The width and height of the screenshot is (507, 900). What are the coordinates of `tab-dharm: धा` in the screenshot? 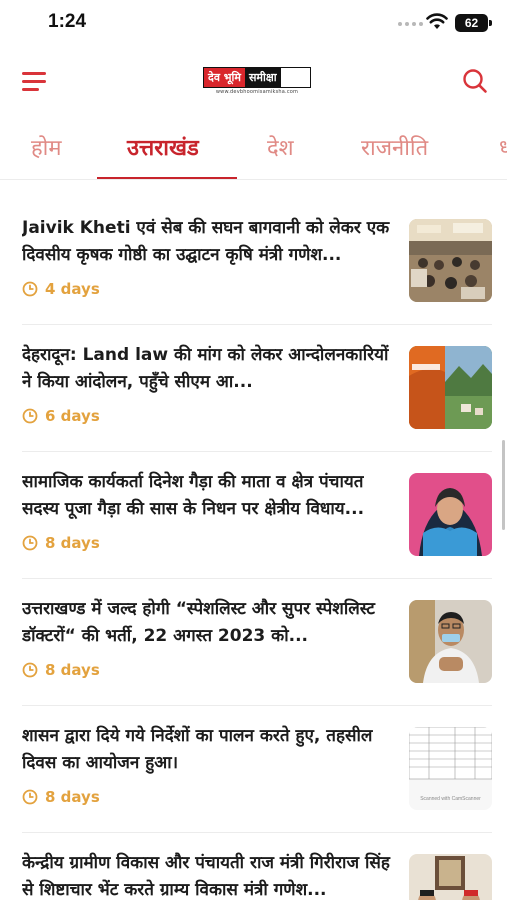 It's located at (503, 147).